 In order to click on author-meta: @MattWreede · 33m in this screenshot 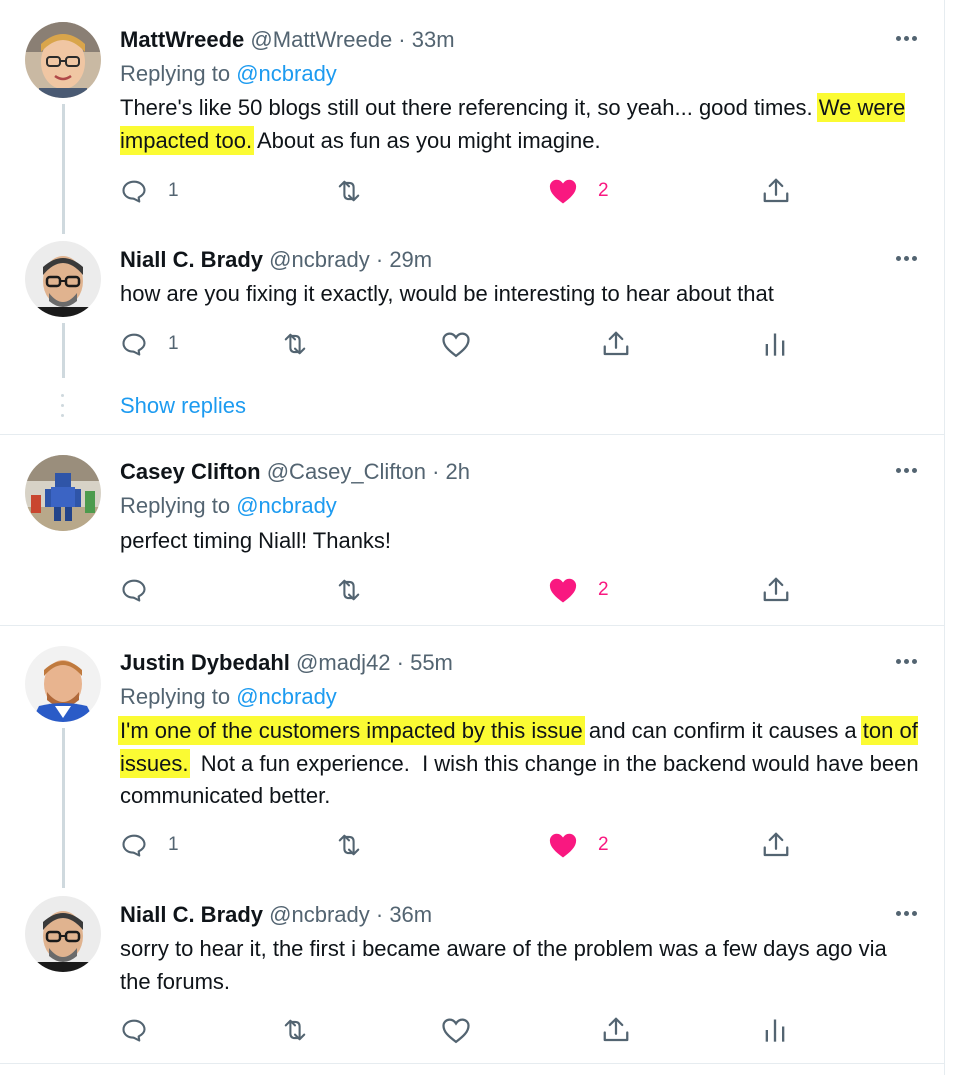, I will do `click(352, 39)`.